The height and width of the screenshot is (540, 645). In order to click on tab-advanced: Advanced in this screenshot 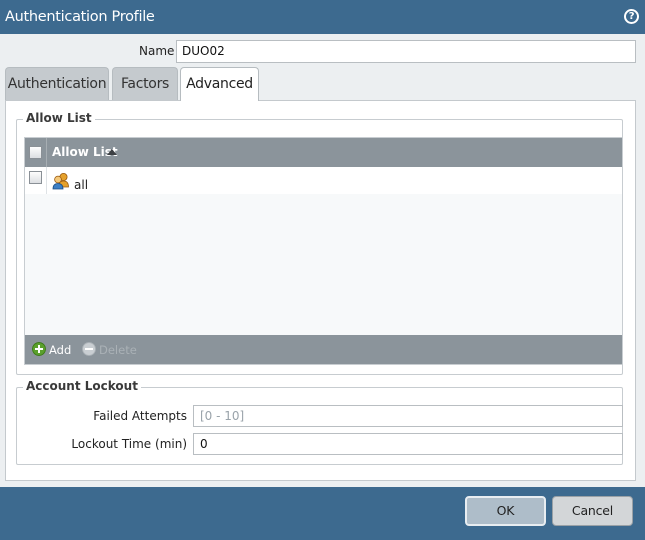, I will do `click(219, 84)`.